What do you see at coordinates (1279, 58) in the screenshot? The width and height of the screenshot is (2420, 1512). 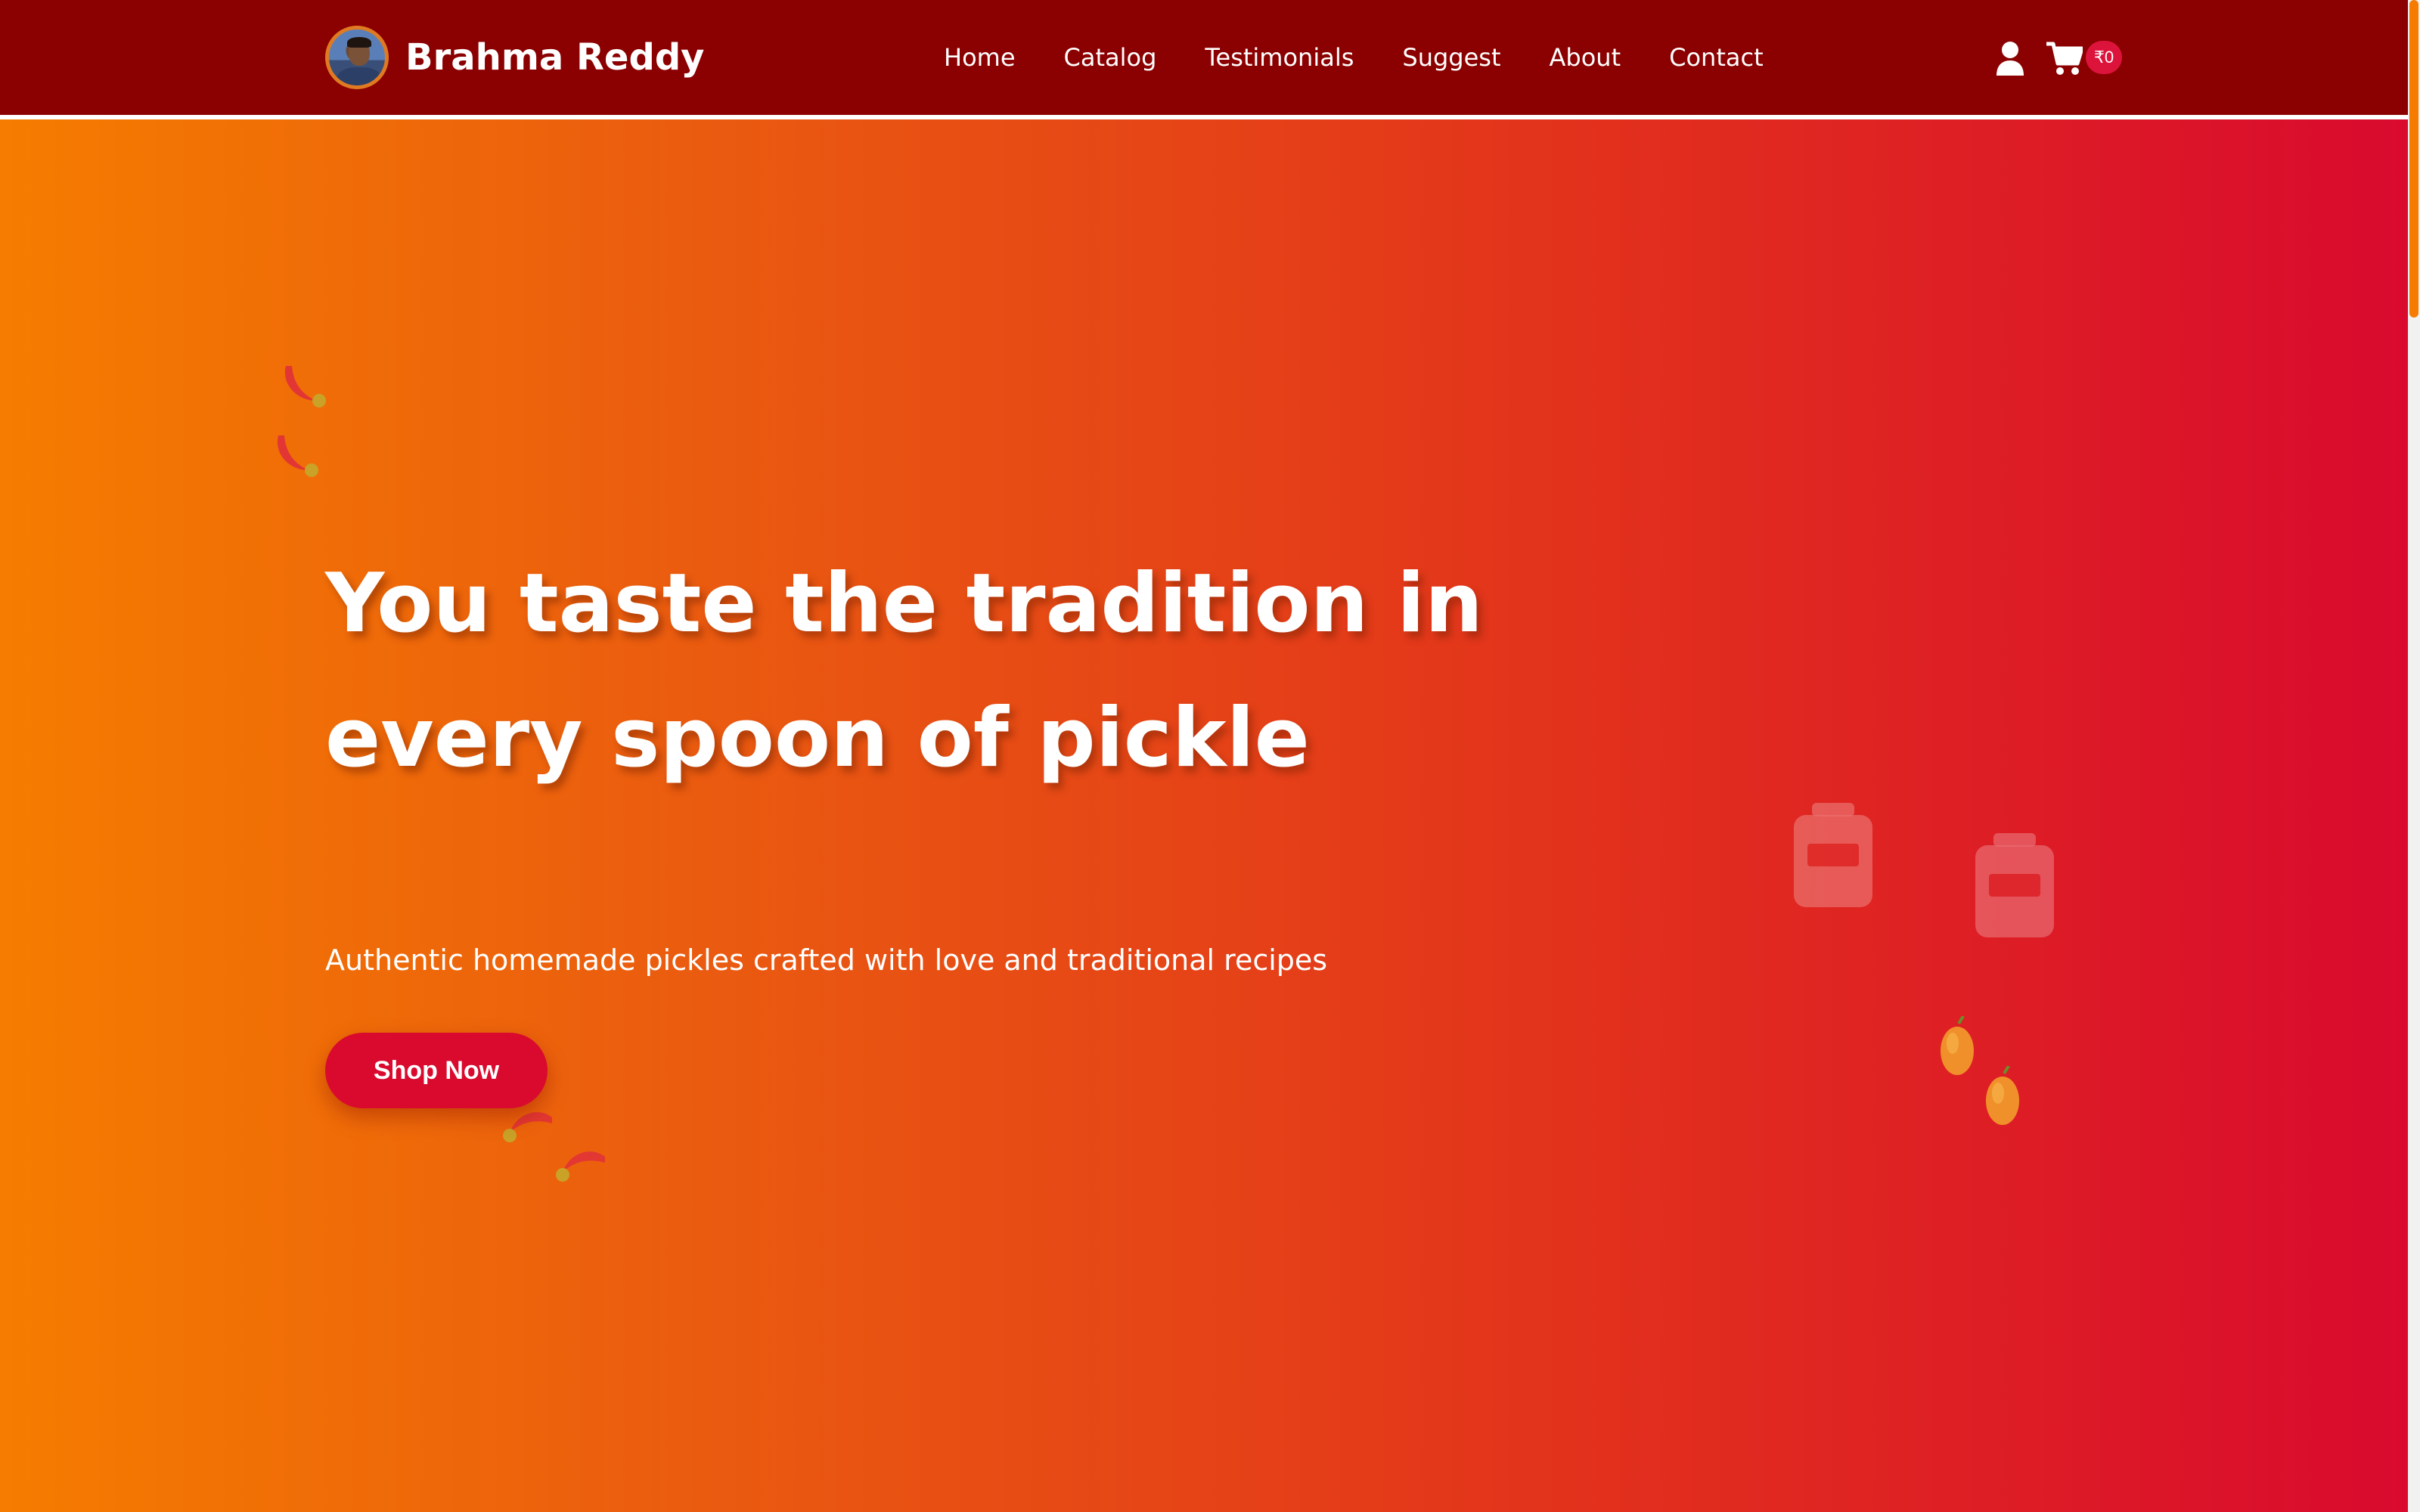 I see `nav-testimonials: Testimonials` at bounding box center [1279, 58].